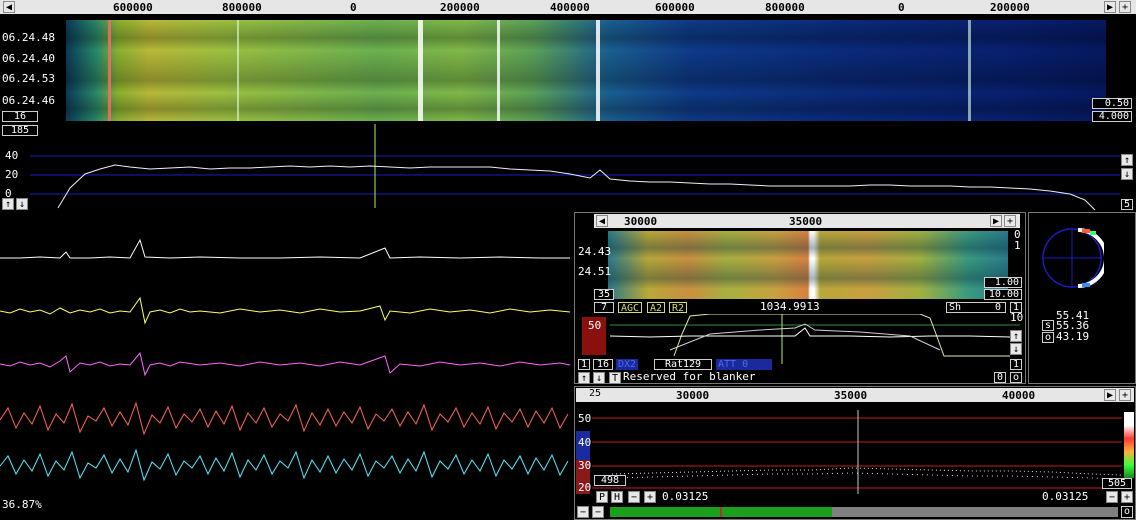 The image size is (1136, 520). I want to click on scale-label: 0, so click(353, 7).